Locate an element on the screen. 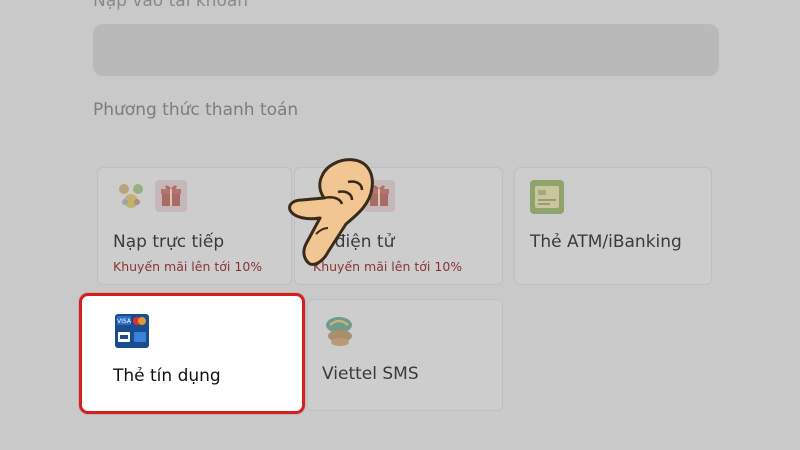 This screenshot has width=800, height=450. payment-method-label: Viettel SMS is located at coordinates (370, 374).